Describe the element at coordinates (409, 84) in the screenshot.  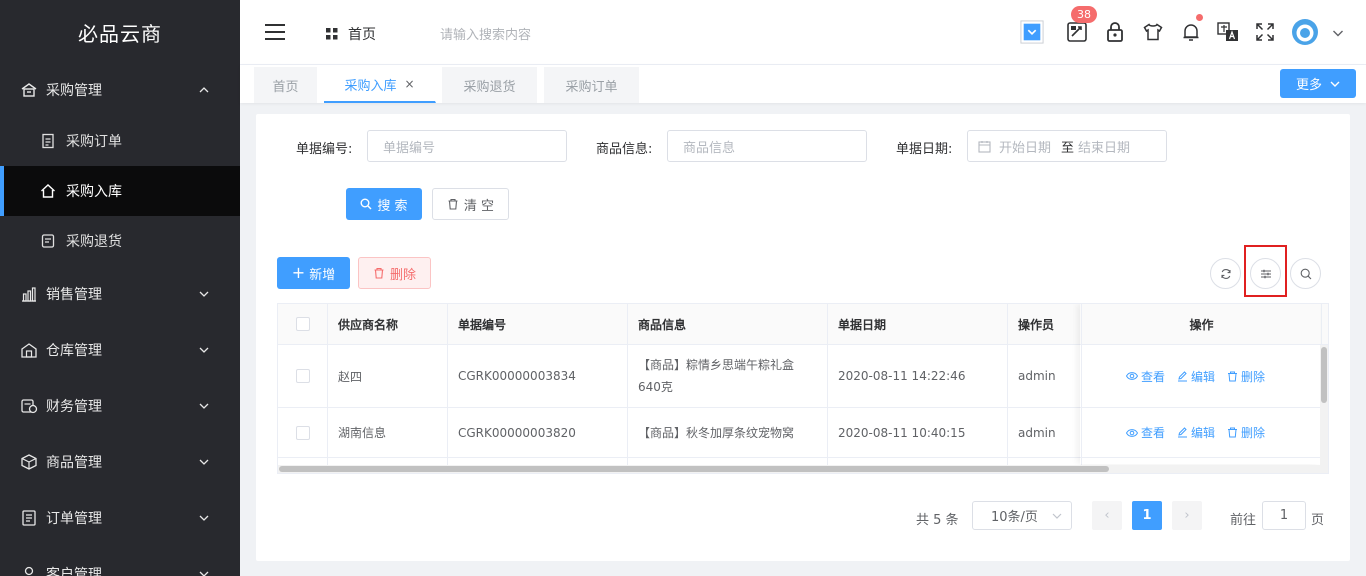
I see `close-icon: ×` at that location.